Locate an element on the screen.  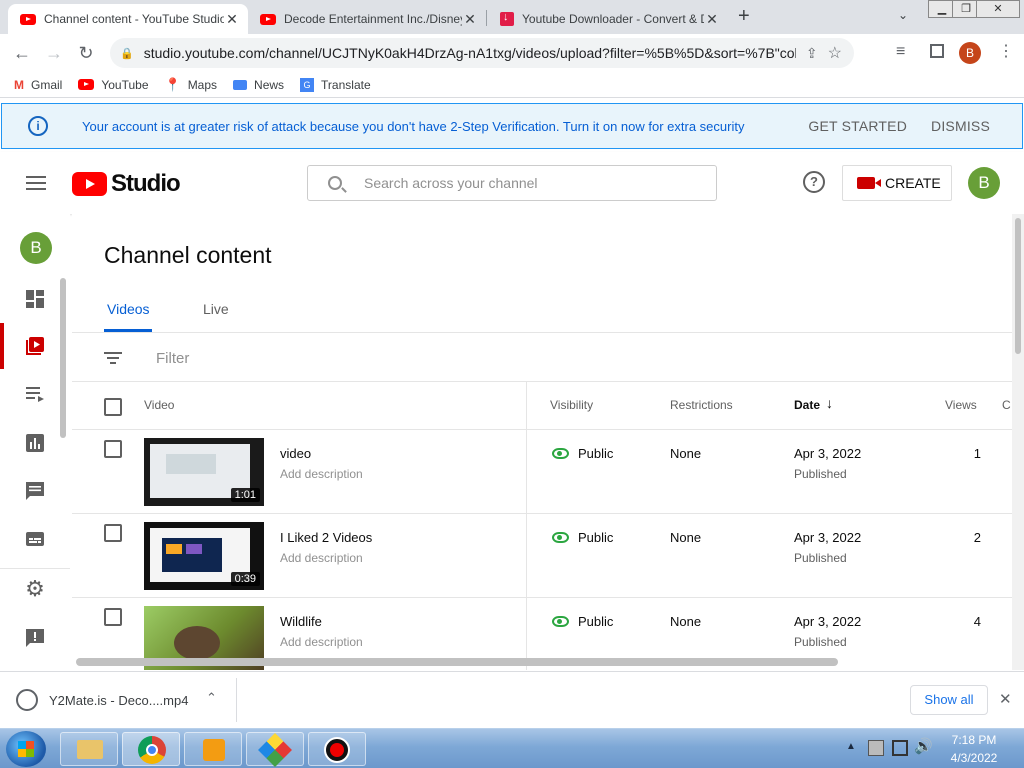
help-icon: ? is located at coordinates (814, 182).